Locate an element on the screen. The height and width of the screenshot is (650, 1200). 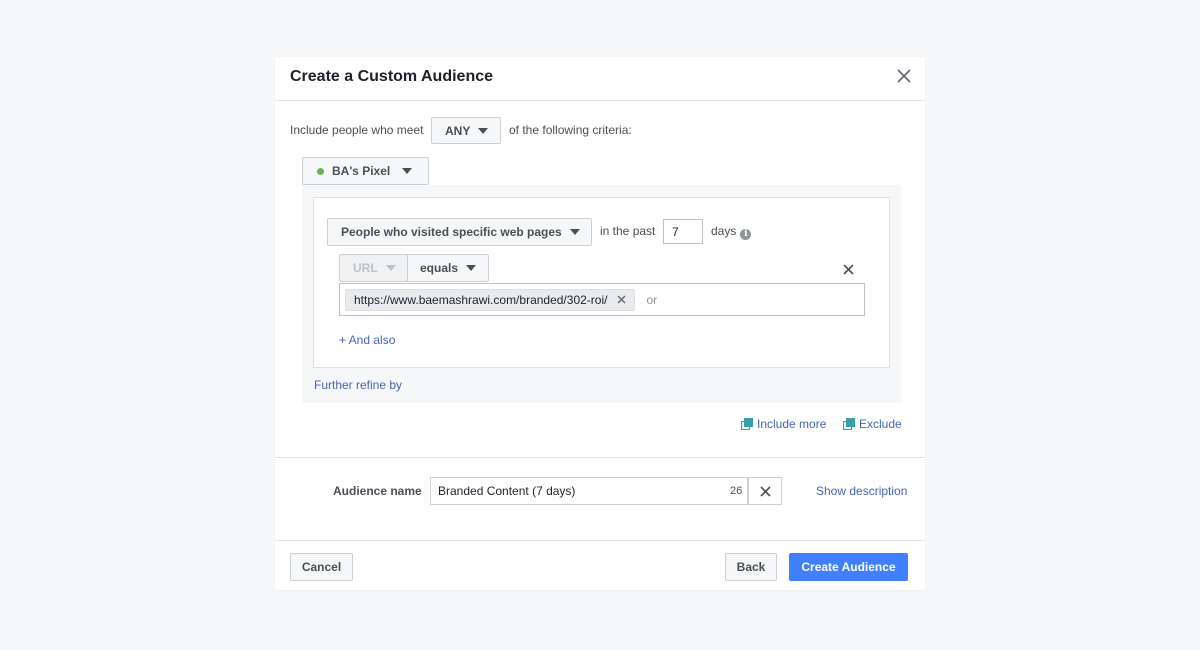
event-type-value: People who visited specific web pages is located at coordinates (451, 232).